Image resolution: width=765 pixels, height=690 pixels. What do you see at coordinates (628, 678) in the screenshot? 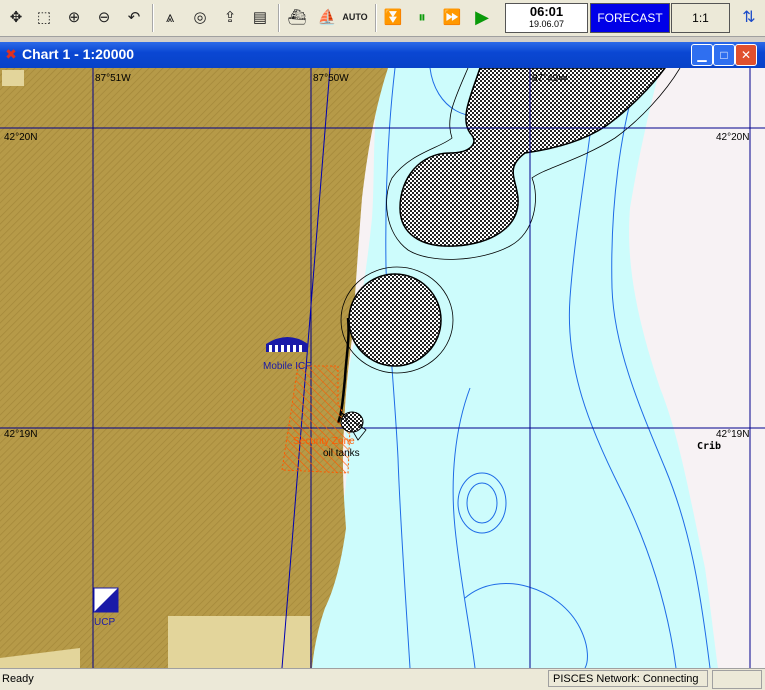
I see `status-network: PISCES Network: Connecting` at bounding box center [628, 678].